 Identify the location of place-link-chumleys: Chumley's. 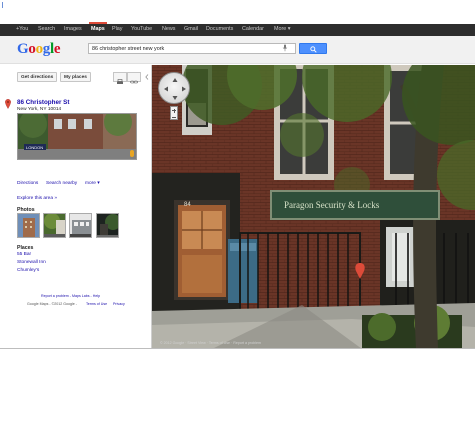
(28, 270).